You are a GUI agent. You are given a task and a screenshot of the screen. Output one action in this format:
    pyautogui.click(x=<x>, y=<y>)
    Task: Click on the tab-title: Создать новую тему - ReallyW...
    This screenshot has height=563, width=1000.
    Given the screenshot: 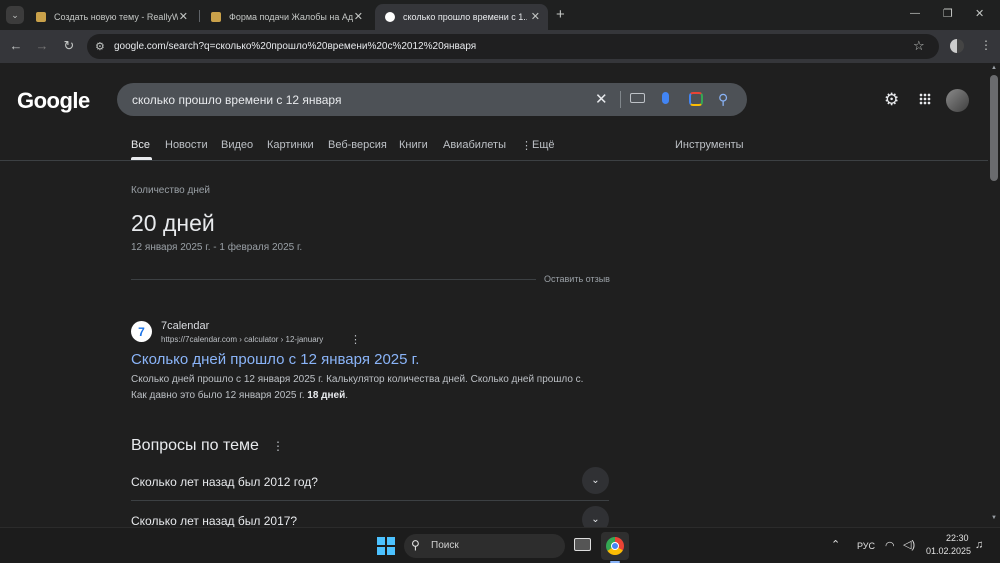 What is the action you would take?
    pyautogui.click(x=116, y=17)
    